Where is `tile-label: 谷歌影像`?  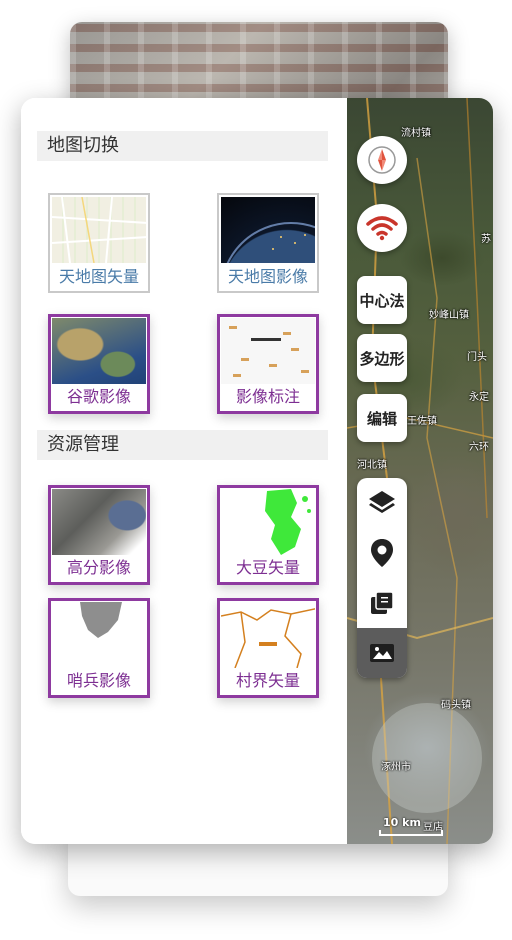 tile-label: 谷歌影像 is located at coordinates (98, 396).